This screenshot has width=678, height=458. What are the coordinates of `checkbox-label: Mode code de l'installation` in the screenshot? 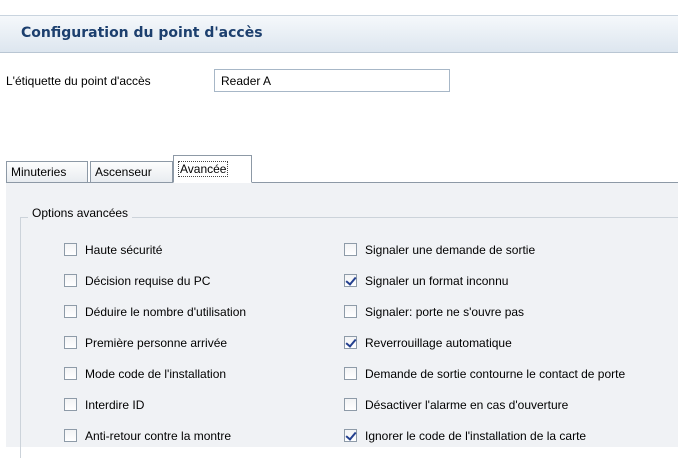 It's located at (156, 374).